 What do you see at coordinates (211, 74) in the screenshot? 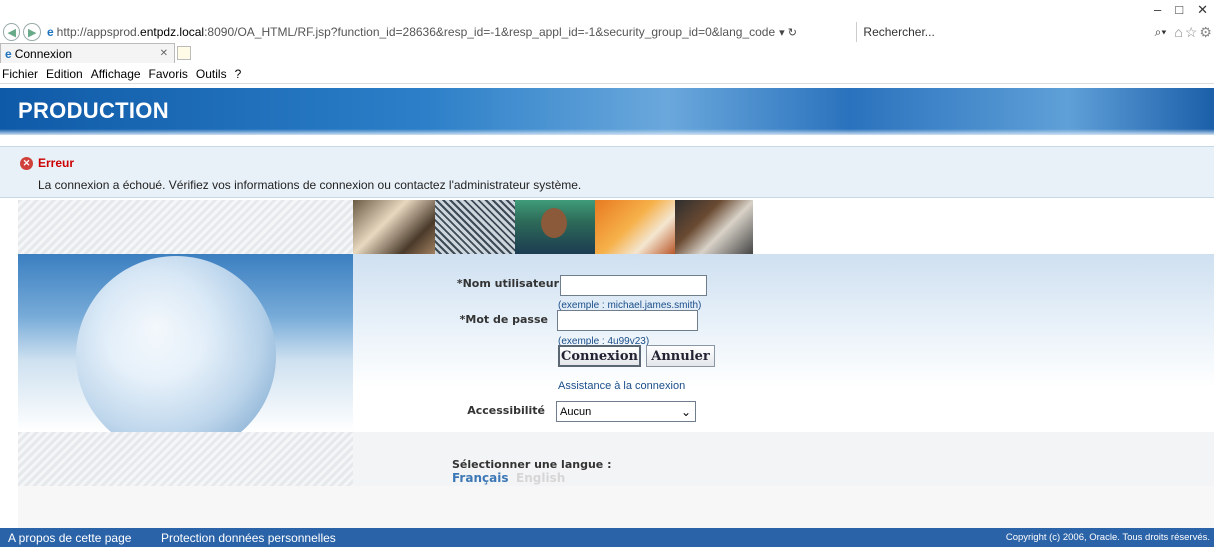
I see `menu-outils: Outils` at bounding box center [211, 74].